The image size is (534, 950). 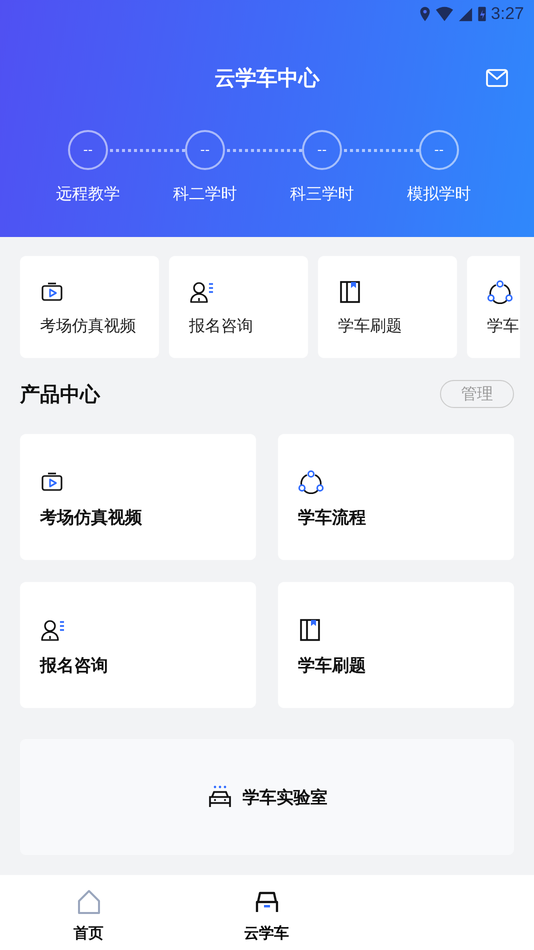 What do you see at coordinates (285, 797) in the screenshot?
I see `lab-label: 学车实验室` at bounding box center [285, 797].